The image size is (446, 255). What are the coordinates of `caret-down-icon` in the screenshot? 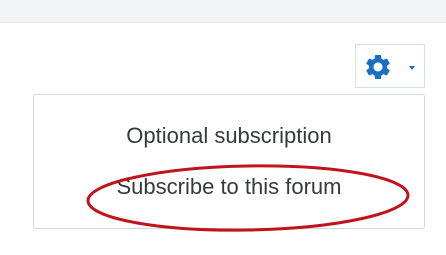 It's located at (412, 68).